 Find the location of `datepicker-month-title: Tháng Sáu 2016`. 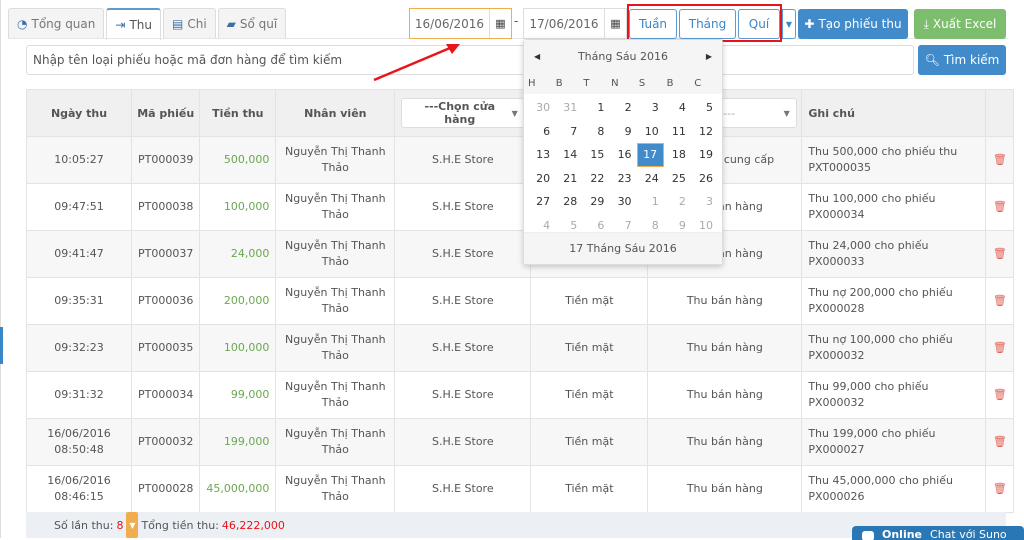

datepicker-month-title: Tháng Sáu 2016 is located at coordinates (623, 56).